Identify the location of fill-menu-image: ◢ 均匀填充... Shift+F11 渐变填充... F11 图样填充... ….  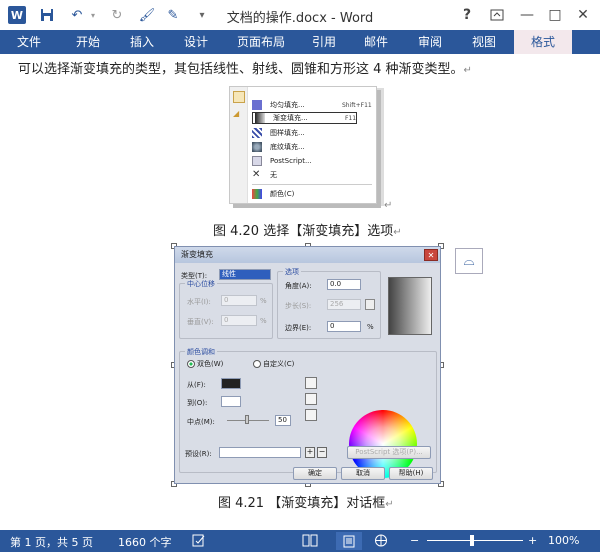
(303, 145).